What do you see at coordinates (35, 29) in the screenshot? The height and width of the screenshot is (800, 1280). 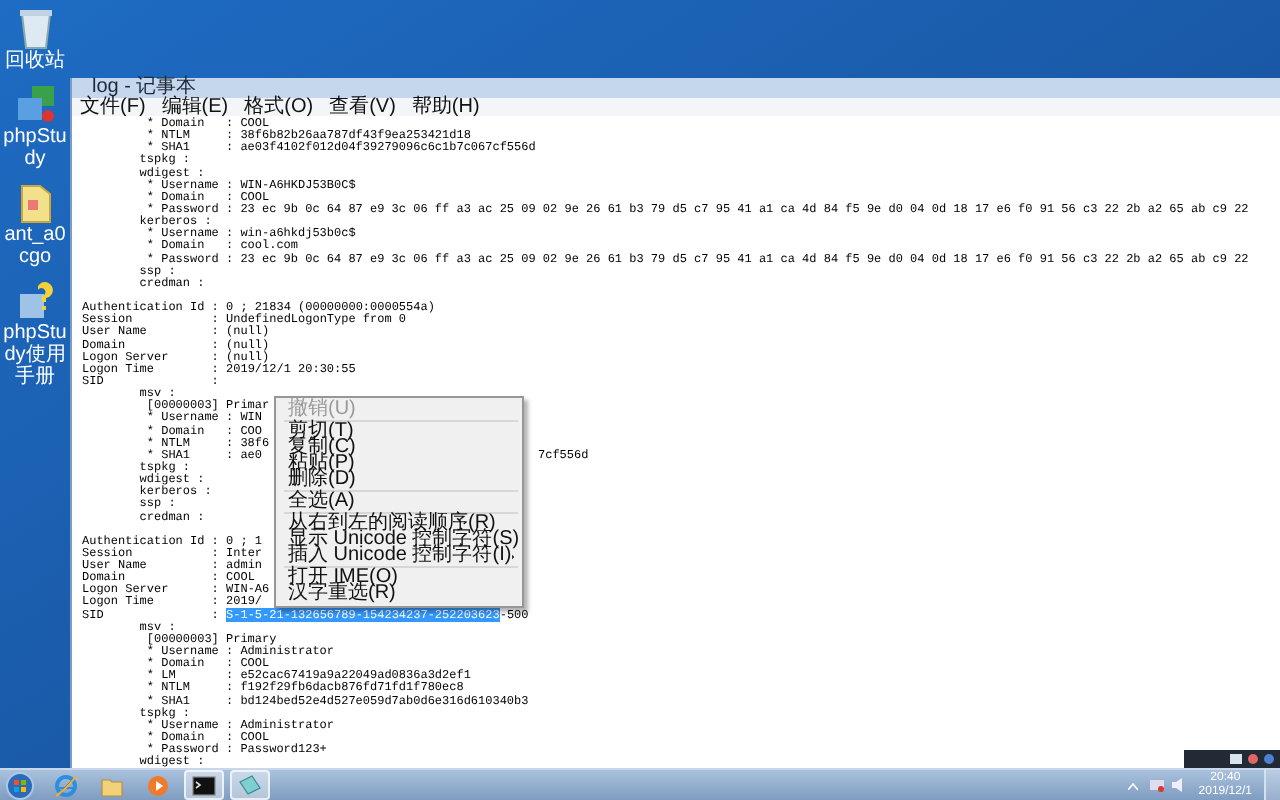 I see `recycle-bin-icon` at bounding box center [35, 29].